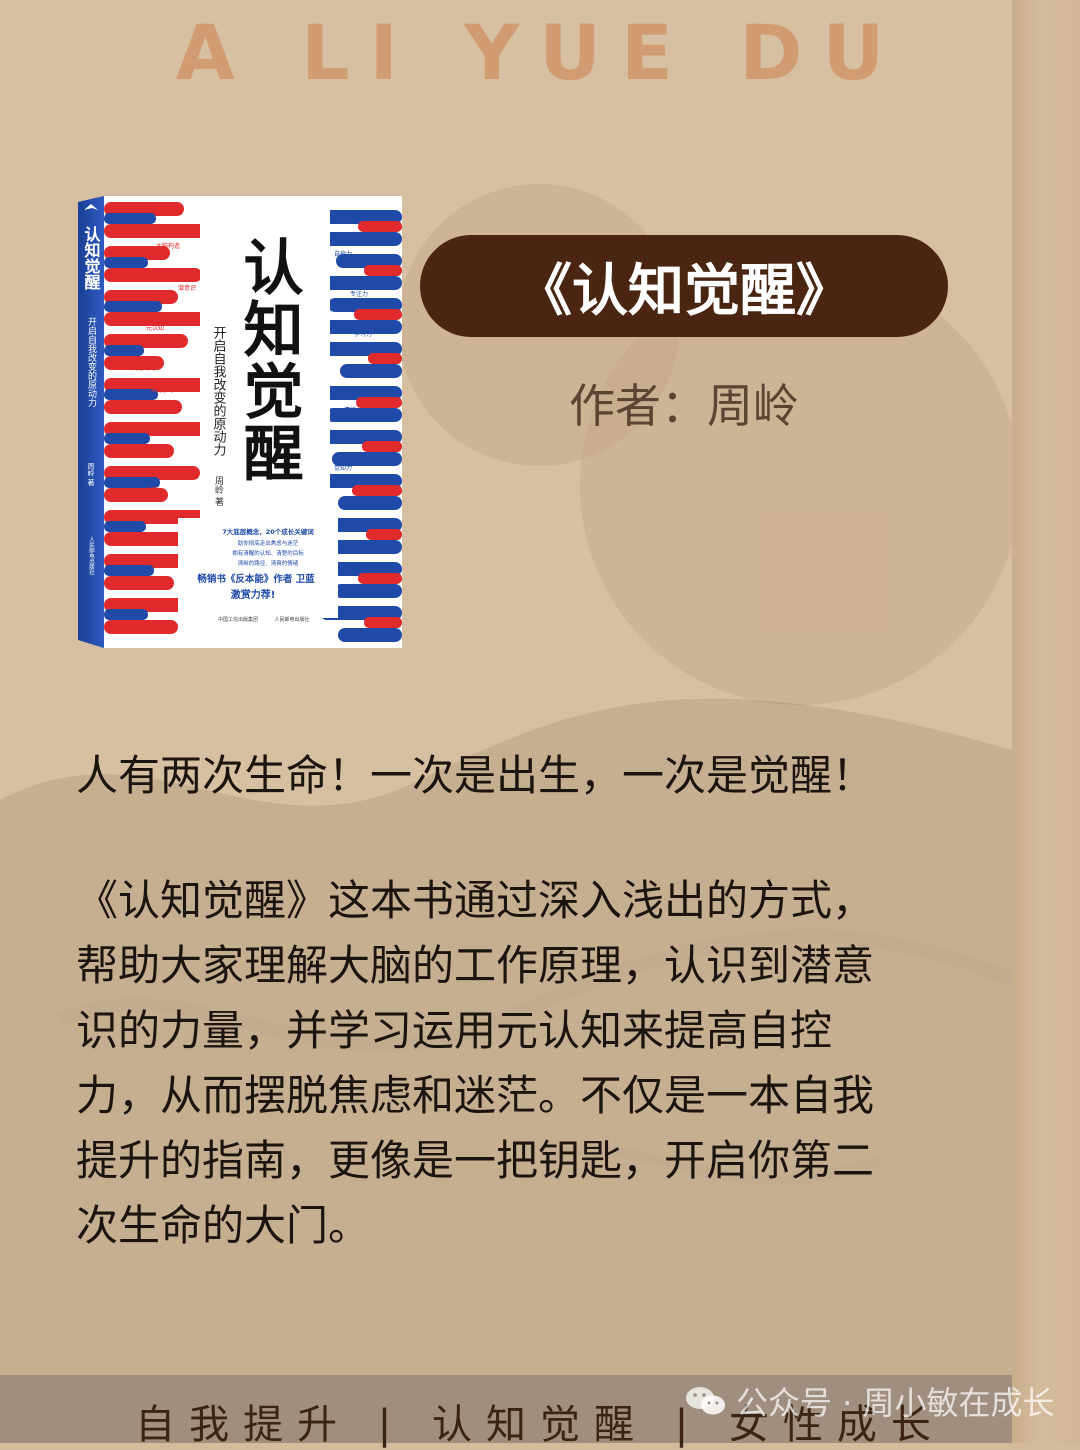 The height and width of the screenshot is (1450, 1080). Describe the element at coordinates (91, 474) in the screenshot. I see `spine-author: 周岭 著` at that location.